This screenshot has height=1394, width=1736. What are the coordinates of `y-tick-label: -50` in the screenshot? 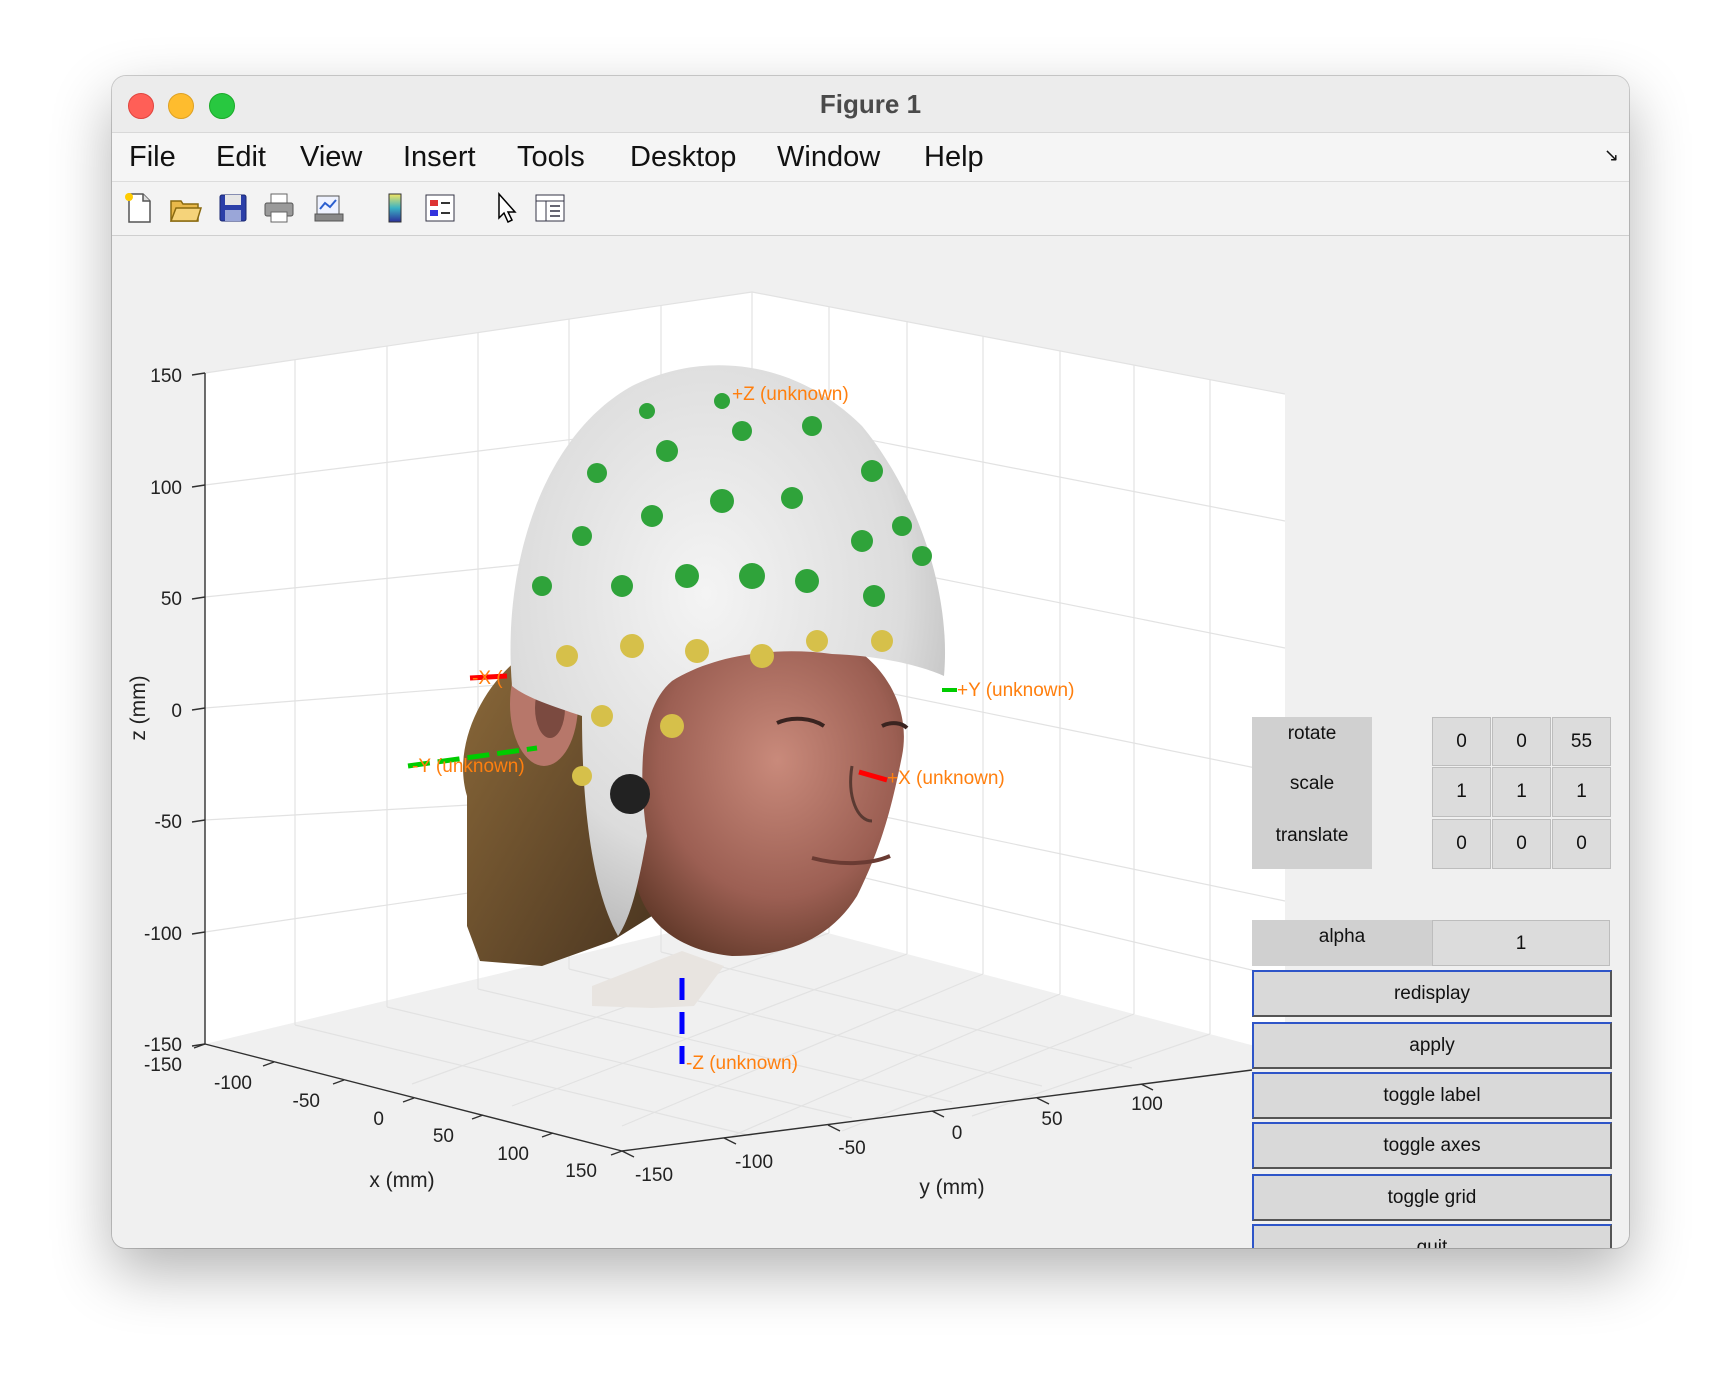 It's located at (851, 1148).